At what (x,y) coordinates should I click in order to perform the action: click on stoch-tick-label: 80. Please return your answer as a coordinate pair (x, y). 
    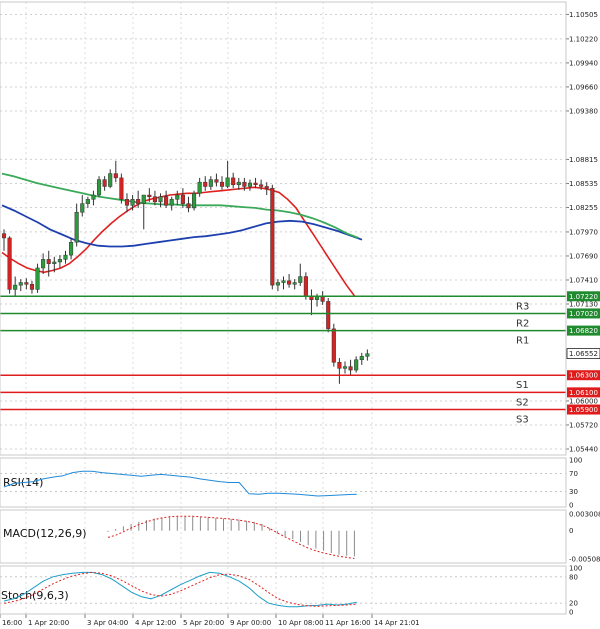
    Looking at the image, I should click on (573, 577).